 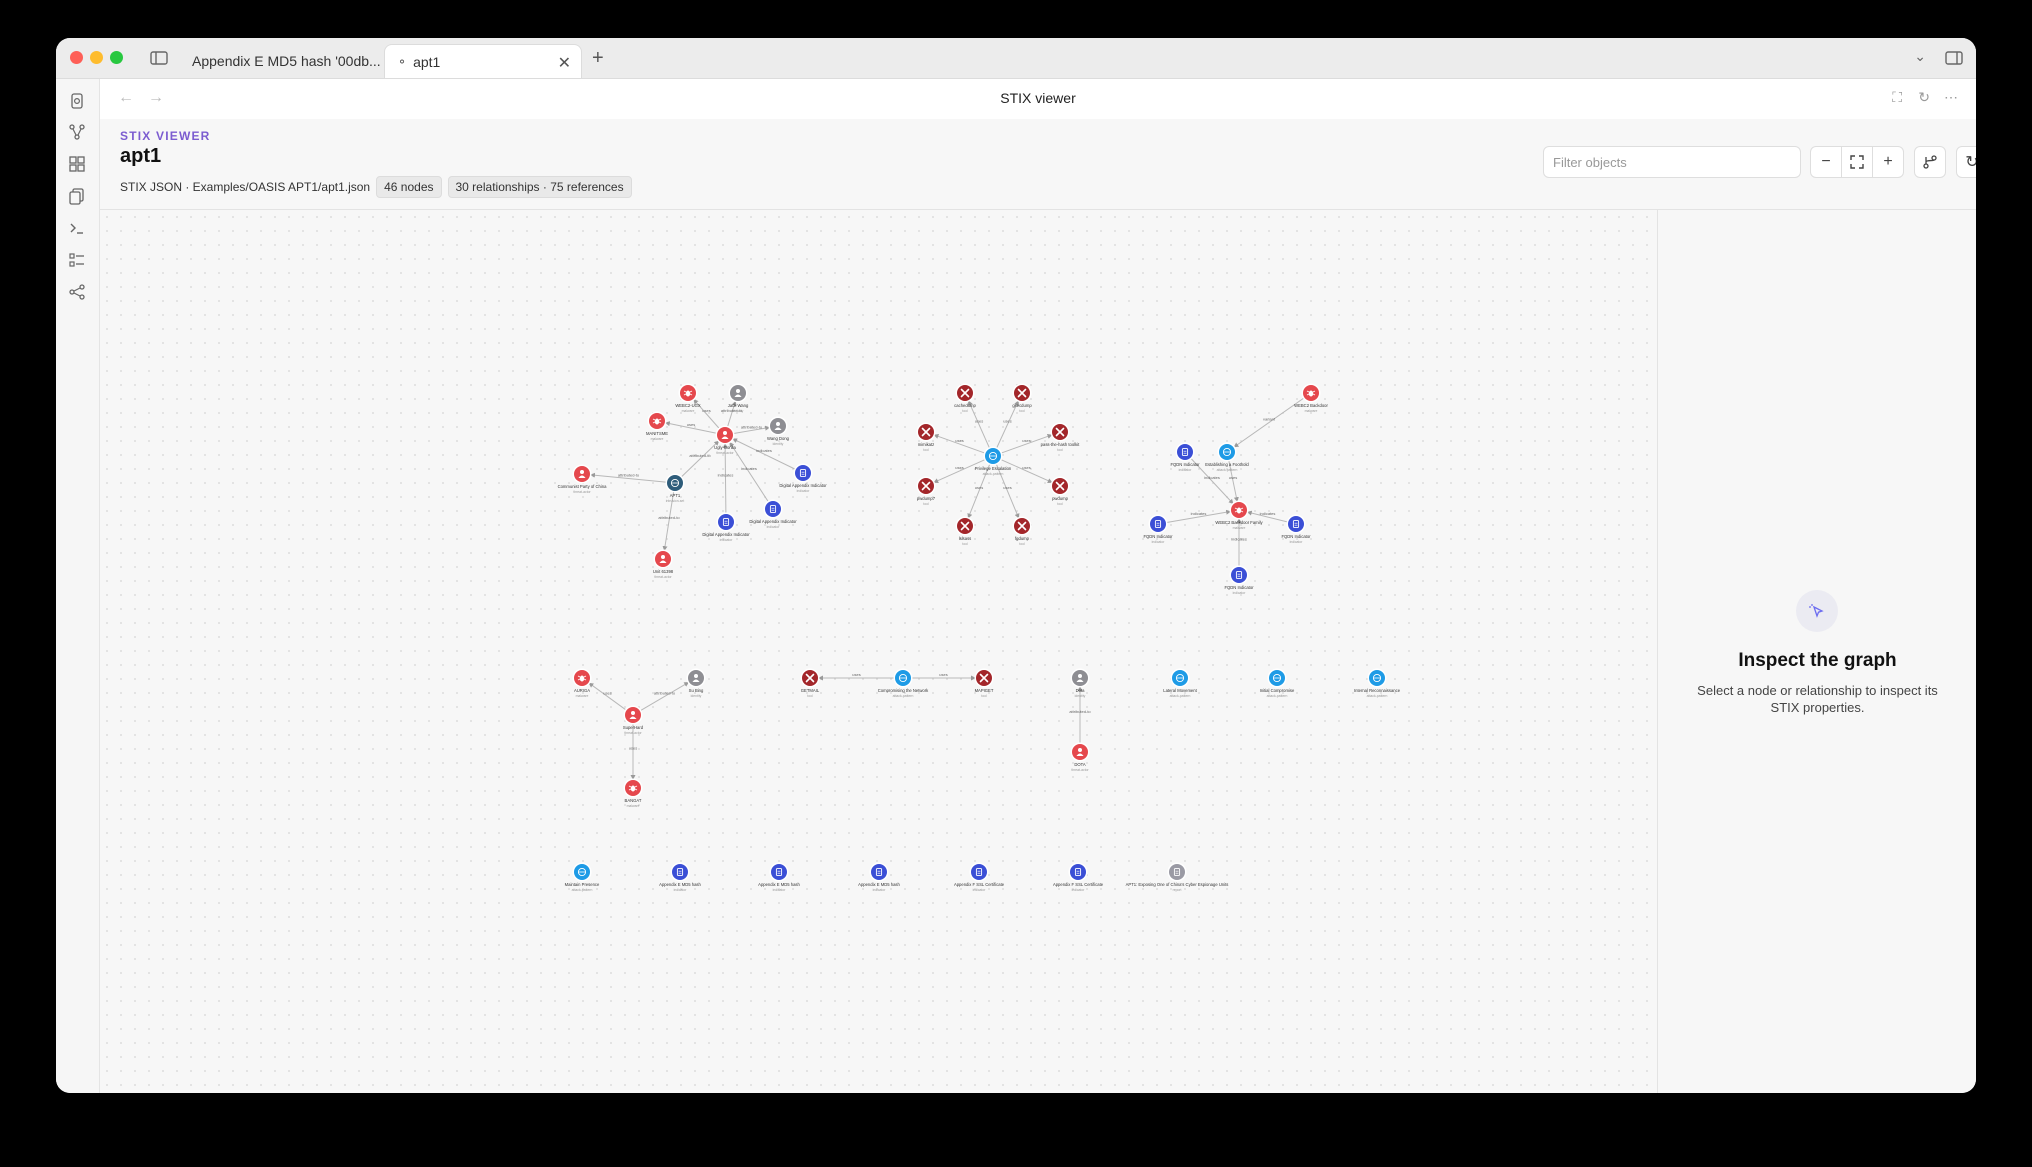 I want to click on edge-ugly-gorilla-manitsme: uses, so click(x=691, y=427).